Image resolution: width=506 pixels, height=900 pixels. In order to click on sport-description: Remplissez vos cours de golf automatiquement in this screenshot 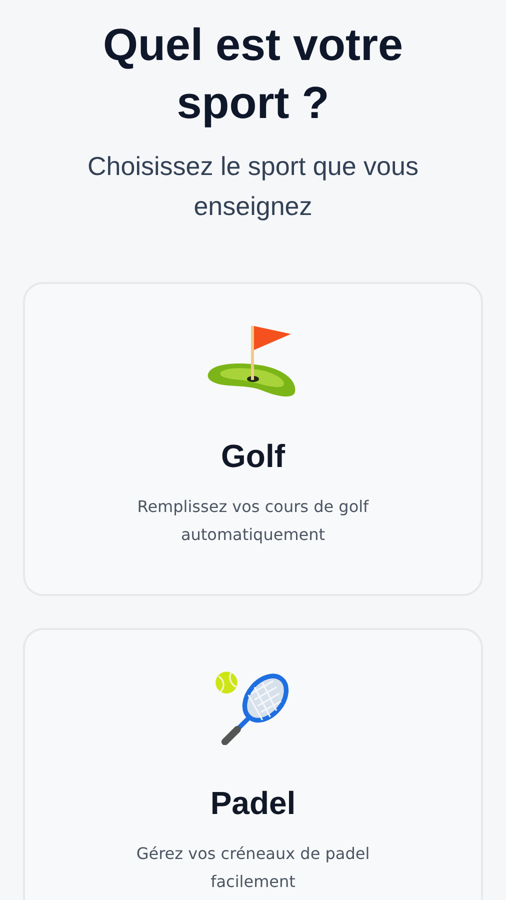, I will do `click(253, 521)`.